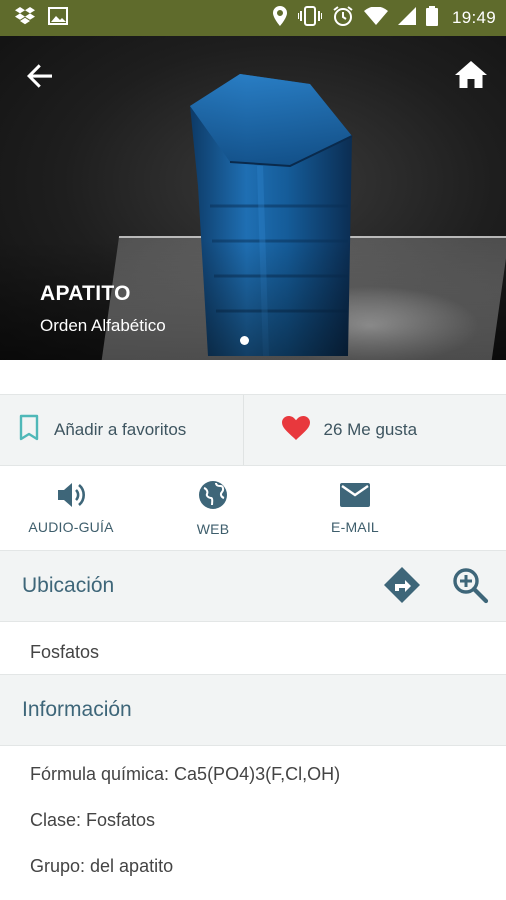 The width and height of the screenshot is (506, 900). Describe the element at coordinates (102, 866) in the screenshot. I see `info-line: Grupo: del apatito` at that location.